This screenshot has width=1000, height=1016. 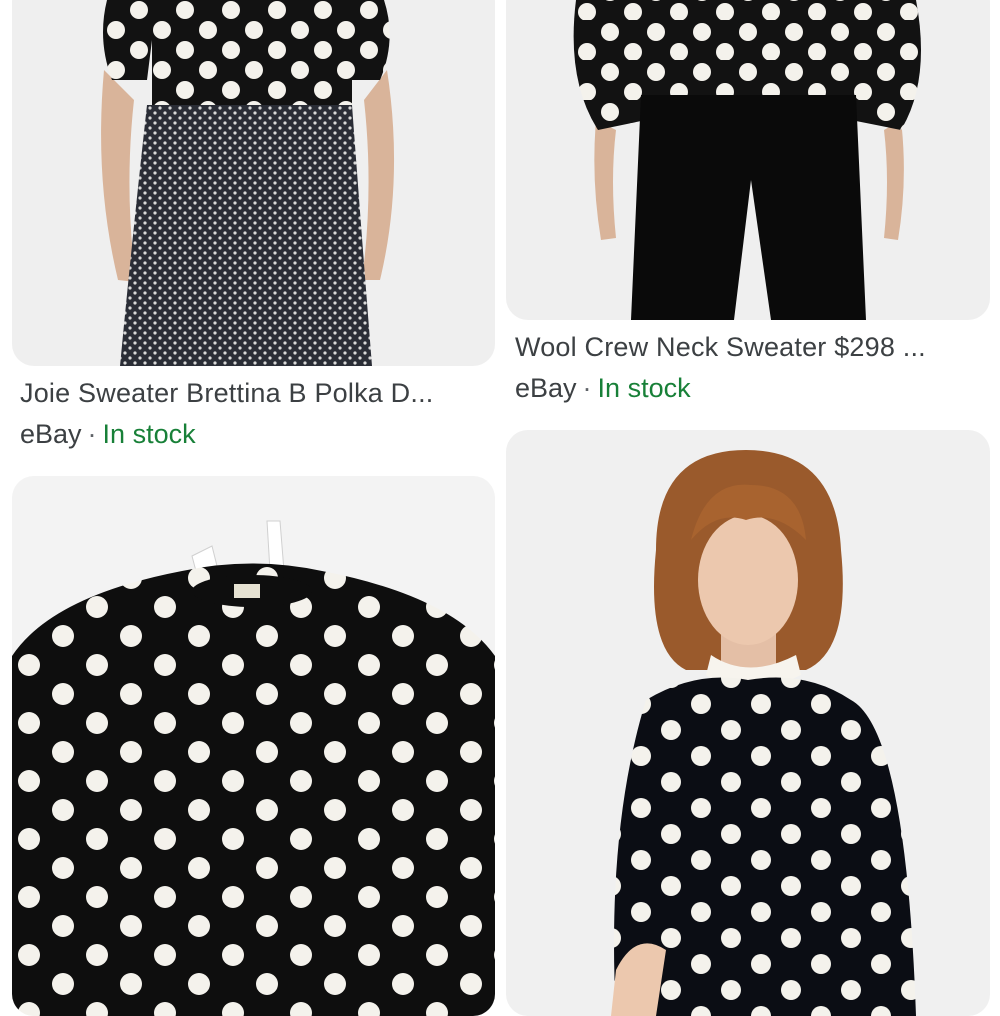 I want to click on result-meta-1: eBay · In stock, so click(x=108, y=434).